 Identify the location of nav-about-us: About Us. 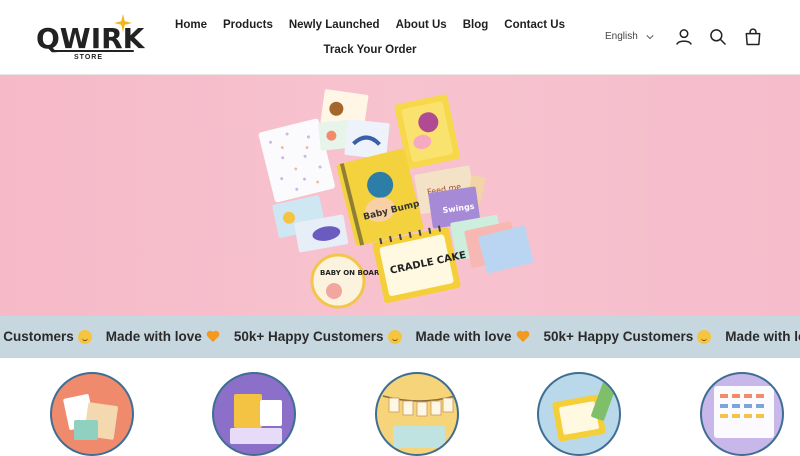
(421, 25).